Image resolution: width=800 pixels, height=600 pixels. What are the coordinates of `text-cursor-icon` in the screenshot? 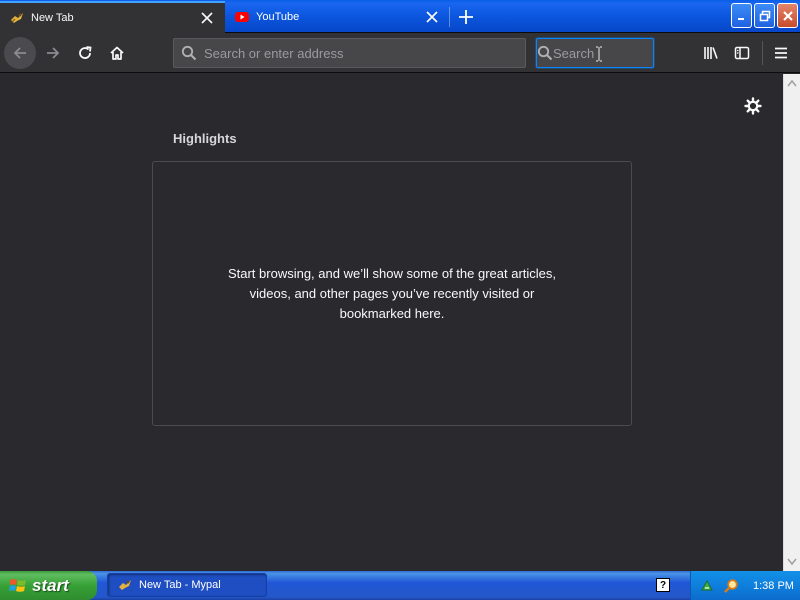 It's located at (599, 54).